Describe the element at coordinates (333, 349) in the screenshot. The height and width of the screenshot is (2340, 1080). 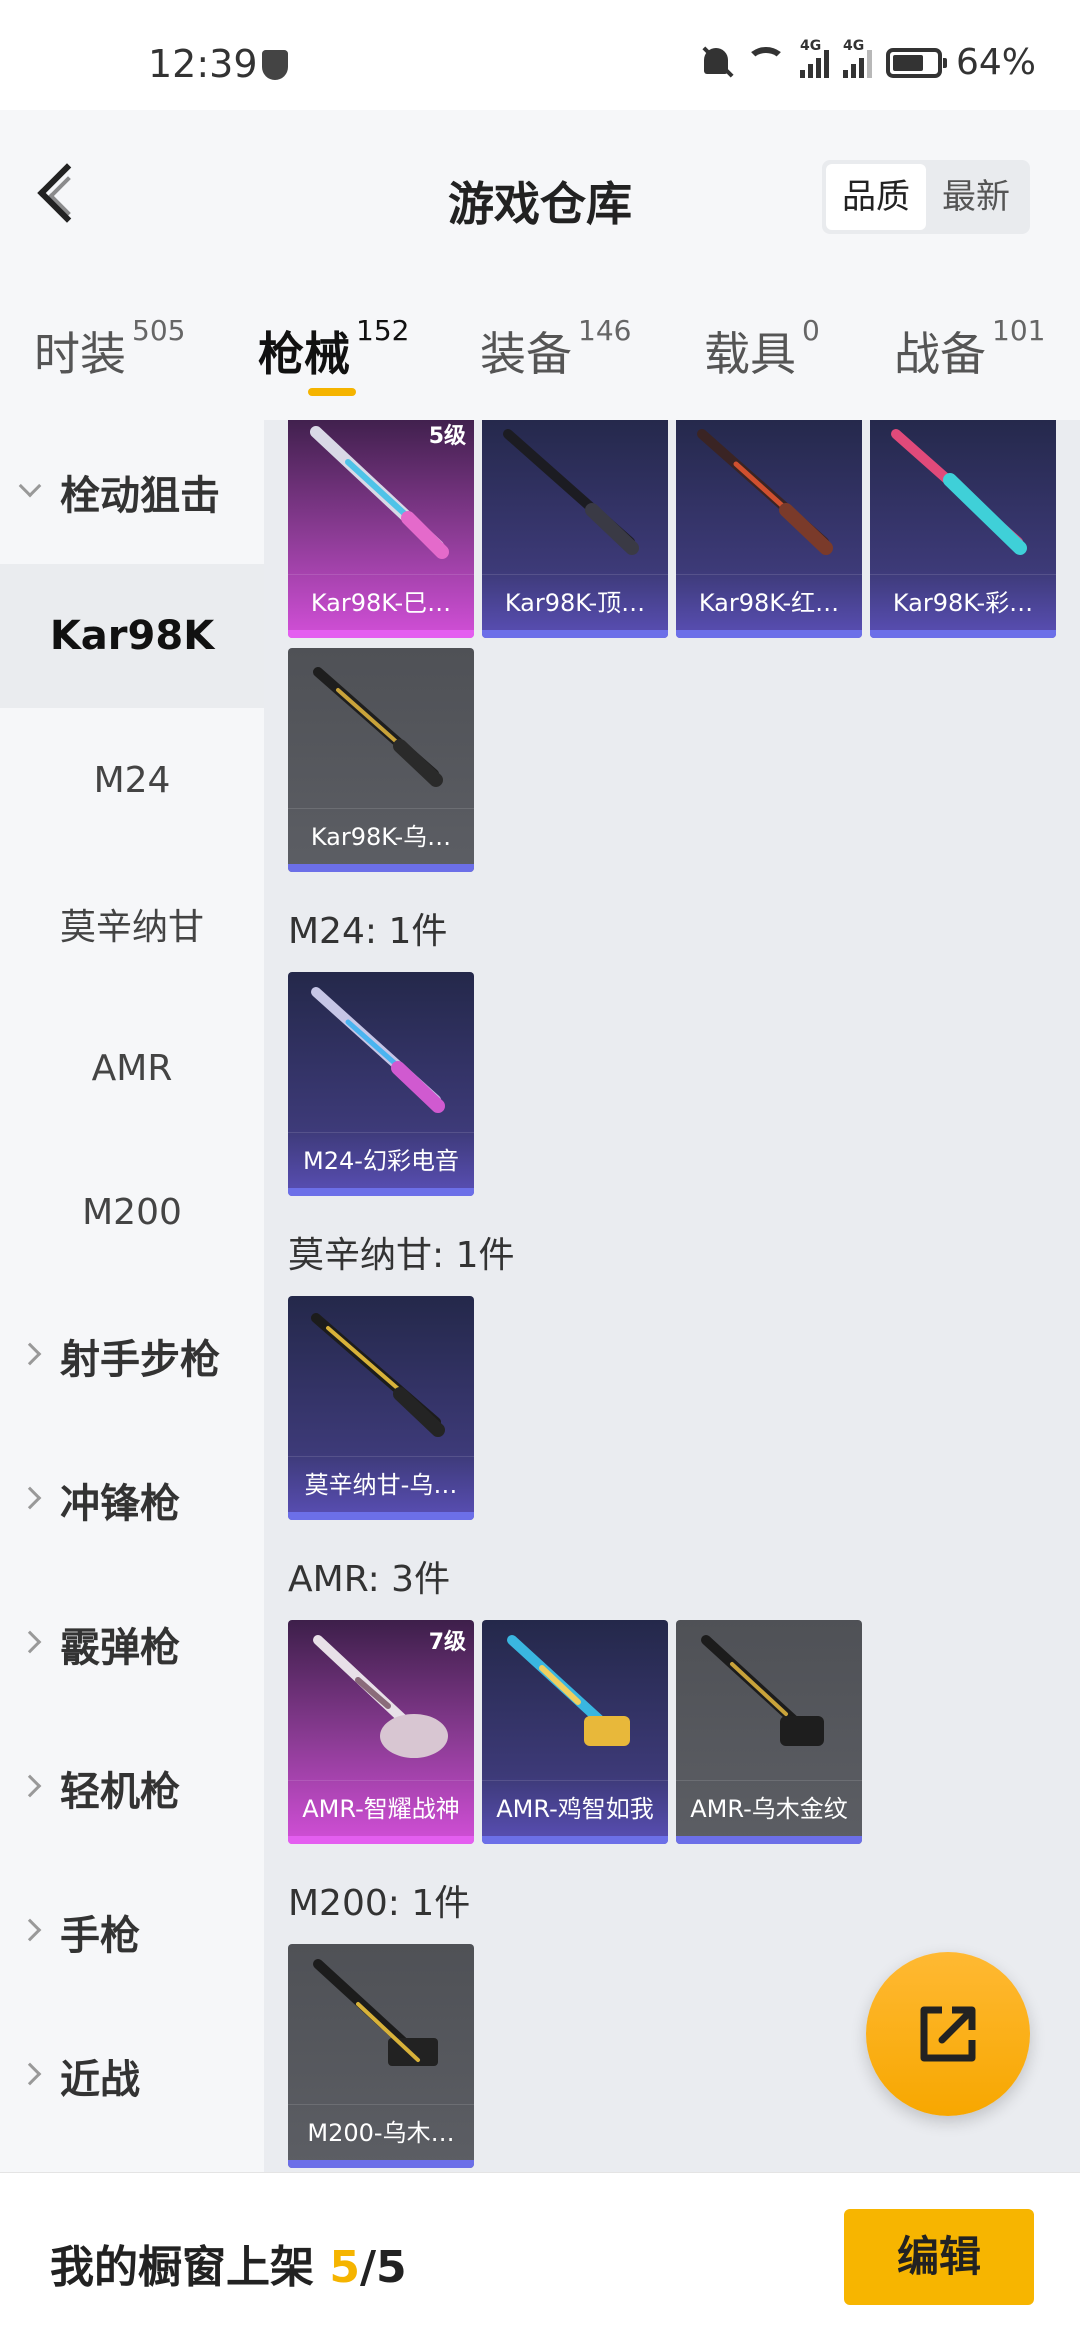
I see `tab-guns: 枪械 152` at that location.